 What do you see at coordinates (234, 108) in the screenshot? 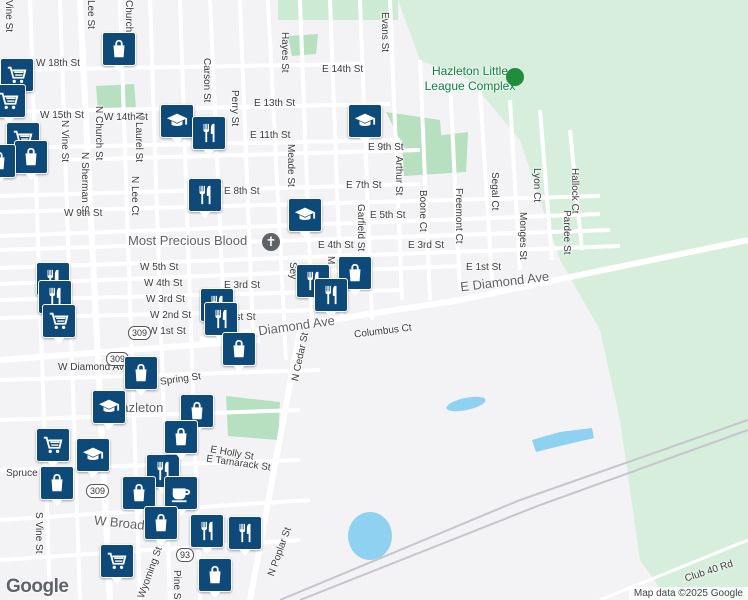
I see `street-label: Perry St` at bounding box center [234, 108].